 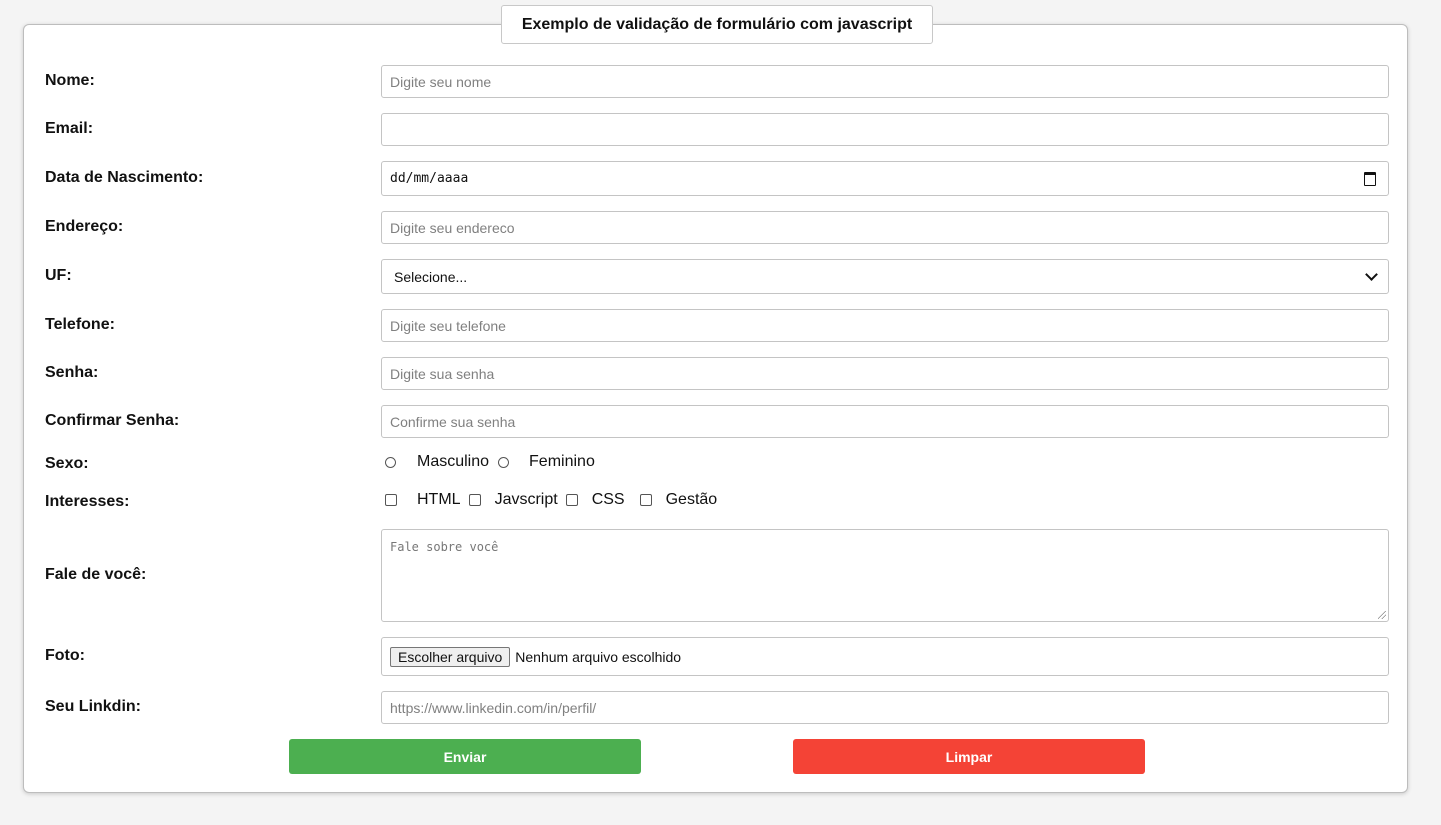 I want to click on nascimento-input: dd/mm/aaaa, so click(x=885, y=178).